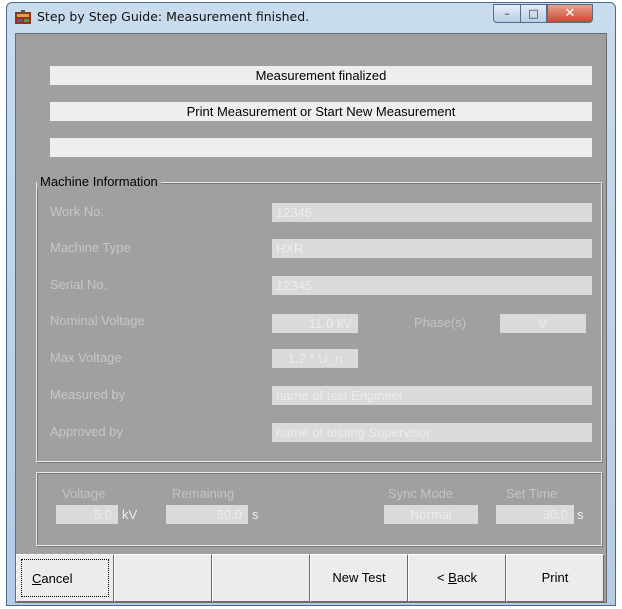  I want to click on remaining-label: Remaining, so click(203, 493).